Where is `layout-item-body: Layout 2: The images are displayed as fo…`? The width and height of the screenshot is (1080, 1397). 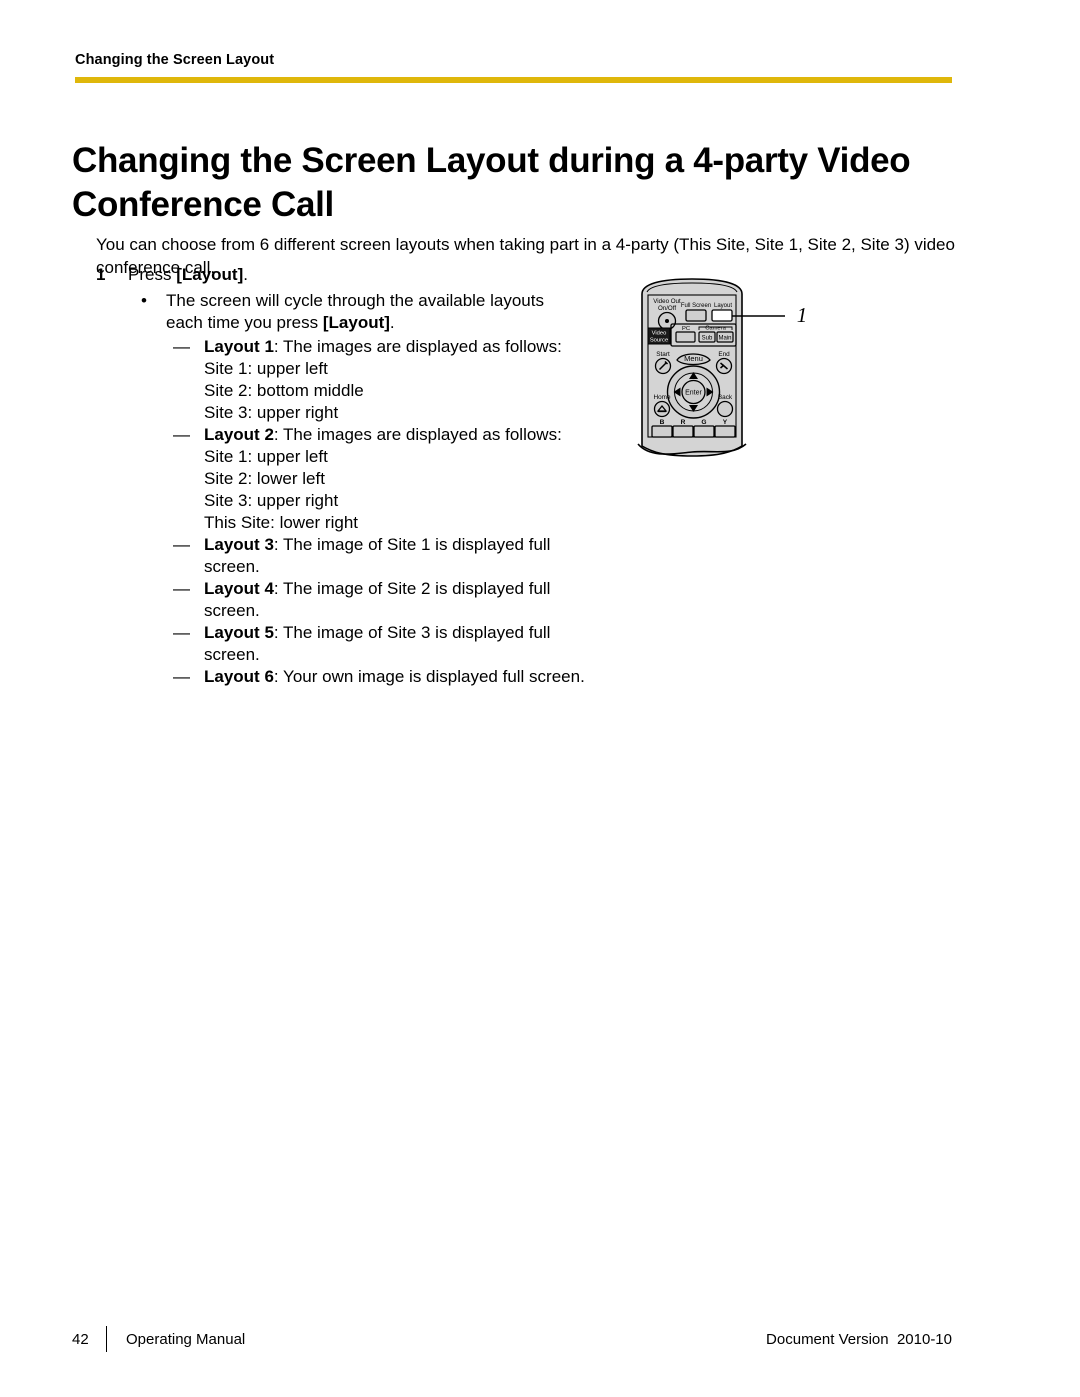
layout-item-body: Layout 2: The images are displayed as fo… is located at coordinates (400, 435).